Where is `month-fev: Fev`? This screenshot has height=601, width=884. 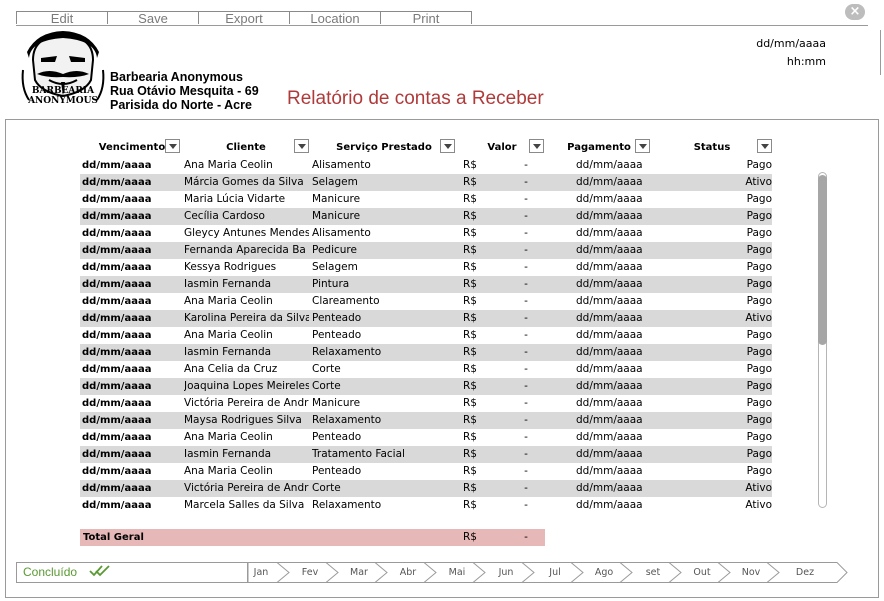 month-fev: Fev is located at coordinates (310, 572).